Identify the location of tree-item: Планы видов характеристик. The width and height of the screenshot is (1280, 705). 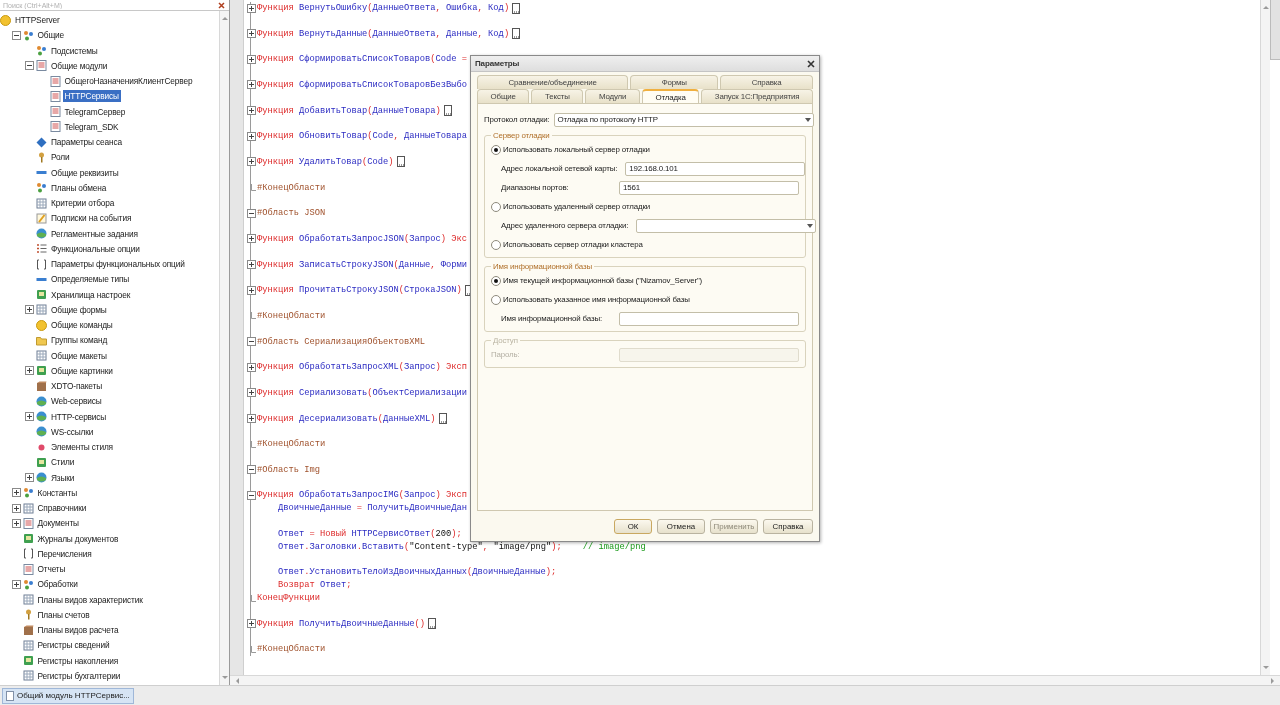
(90, 599).